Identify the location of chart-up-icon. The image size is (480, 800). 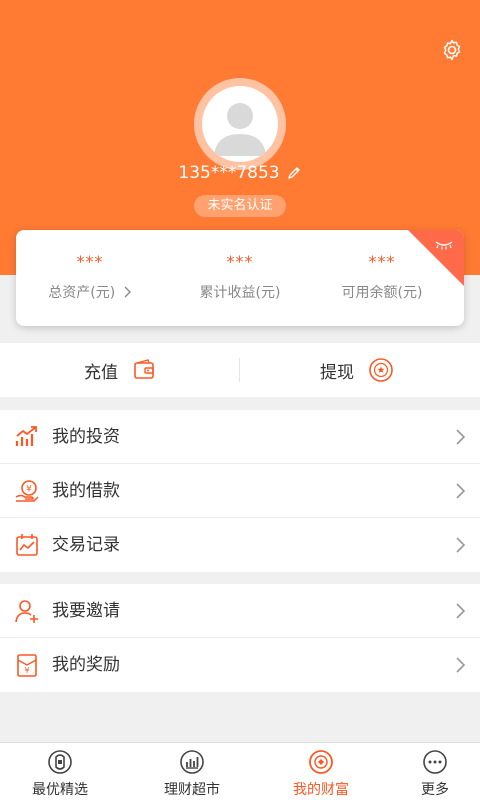
(26, 436).